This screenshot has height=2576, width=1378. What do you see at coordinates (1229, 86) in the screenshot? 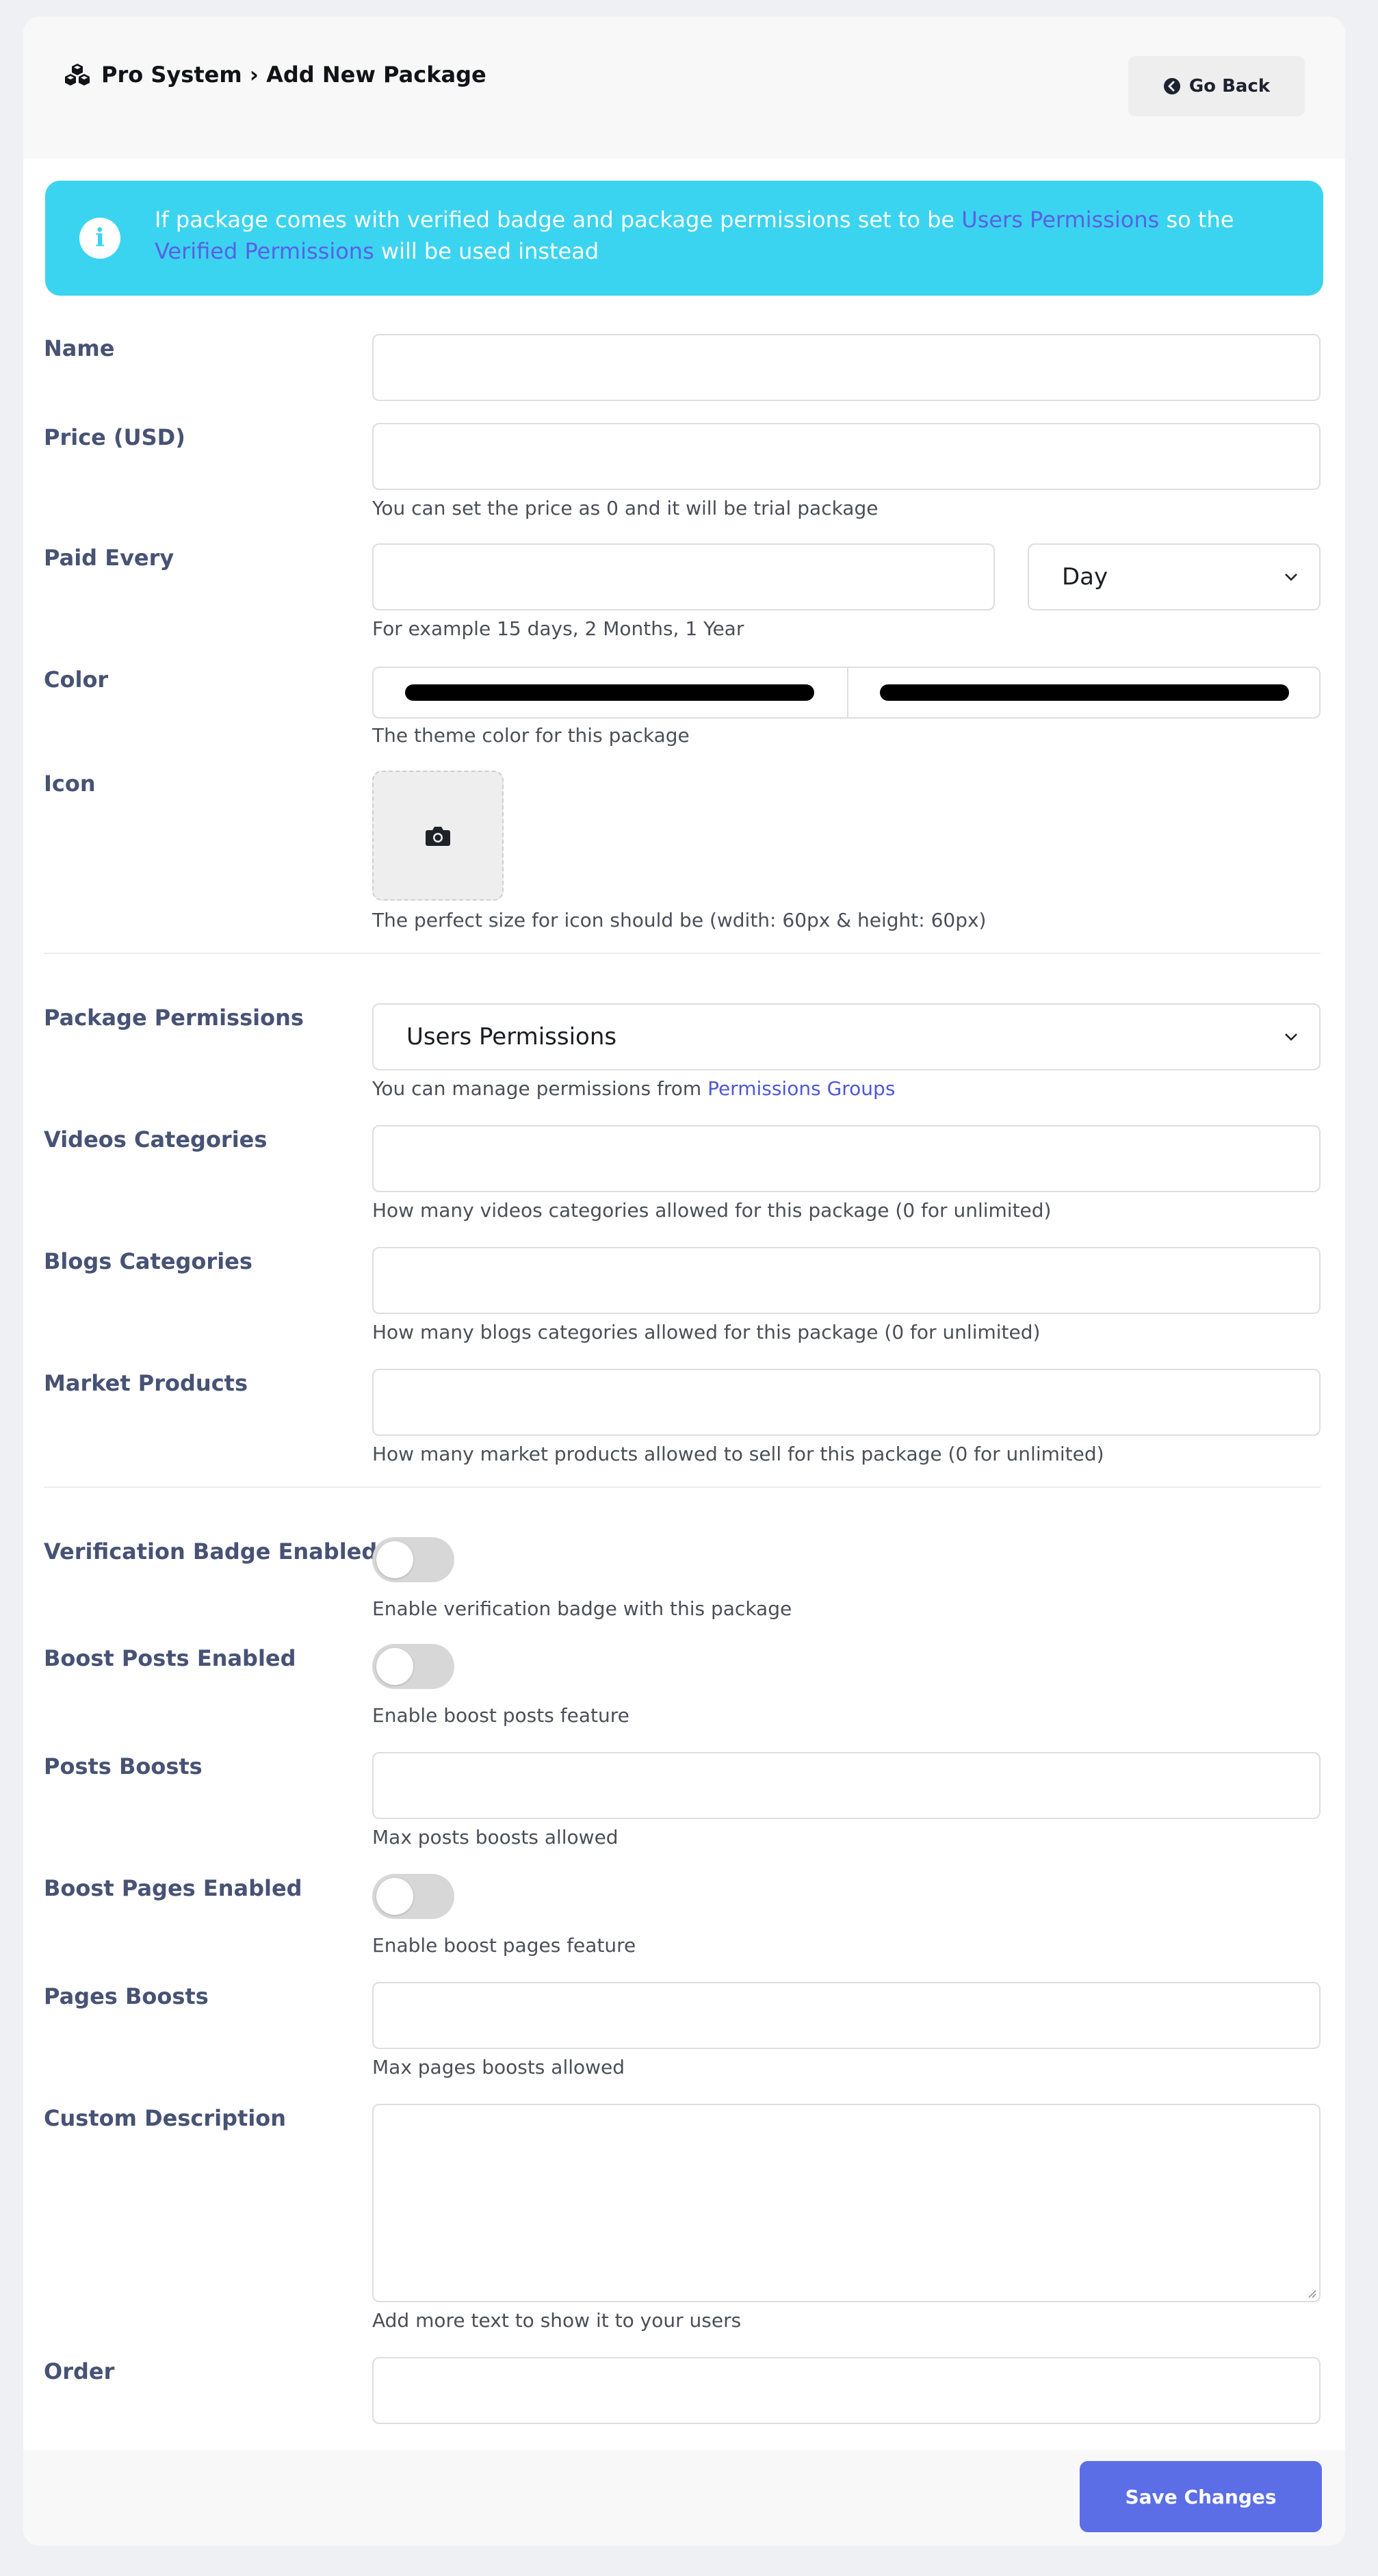
I see `go-back-label: Go Back` at bounding box center [1229, 86].